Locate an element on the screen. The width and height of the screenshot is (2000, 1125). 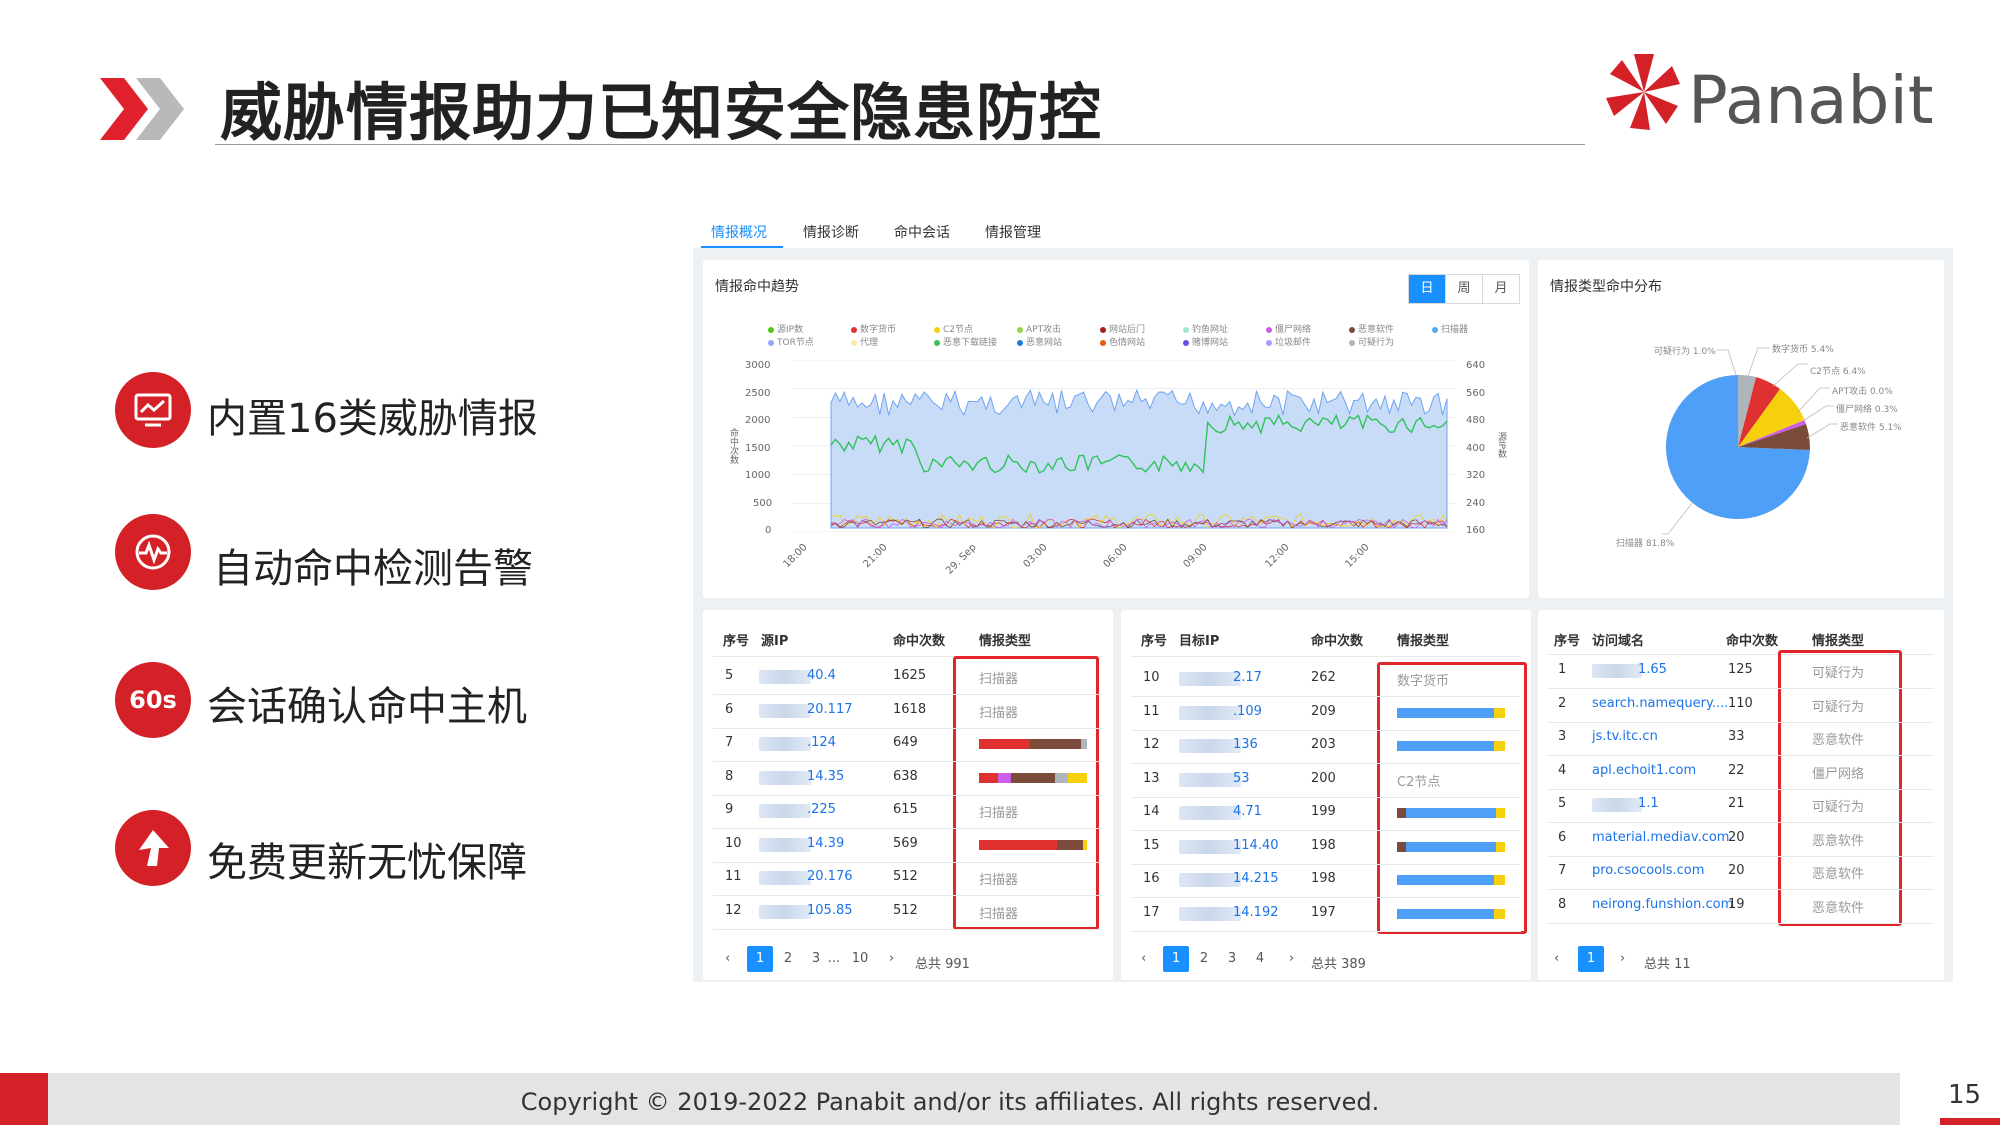
pie-label: 数字货币 5.4% is located at coordinates (1803, 350).